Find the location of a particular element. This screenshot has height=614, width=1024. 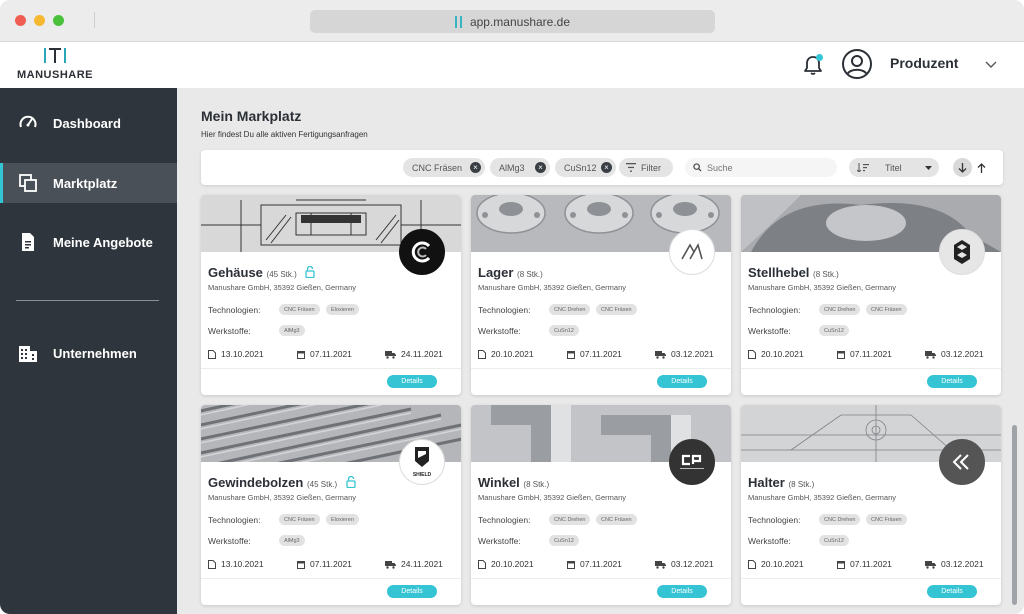

card-title: Gewindebolzen (45 Stk.) is located at coordinates (282, 482).